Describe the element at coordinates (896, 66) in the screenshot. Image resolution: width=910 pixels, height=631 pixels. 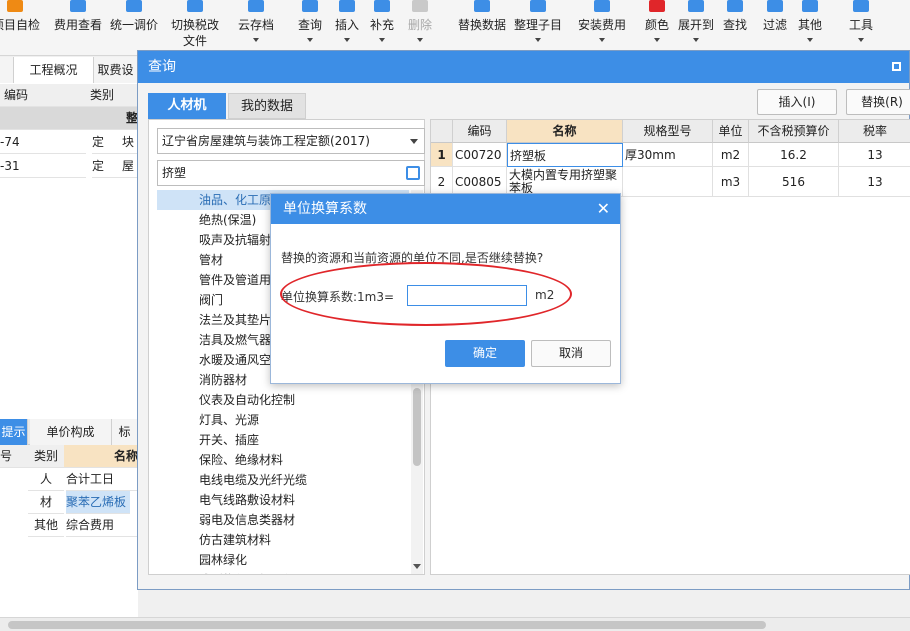
I see `maximize-icon` at that location.